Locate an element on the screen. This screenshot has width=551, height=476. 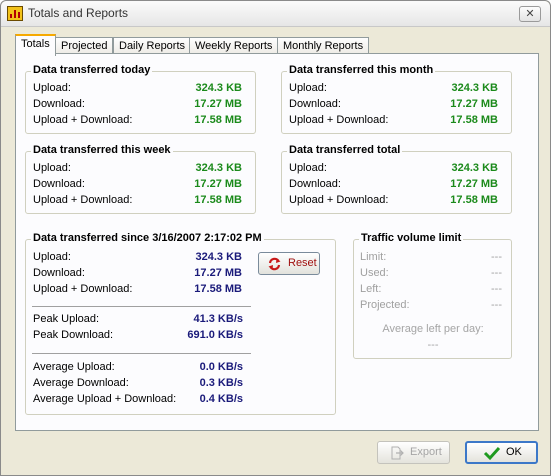
peak-upload-value: 41.3 KB/s is located at coordinates (218, 319).